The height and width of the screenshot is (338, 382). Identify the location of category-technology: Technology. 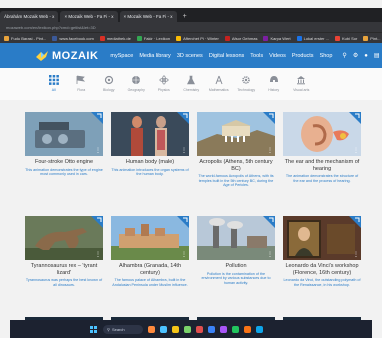
(247, 80).